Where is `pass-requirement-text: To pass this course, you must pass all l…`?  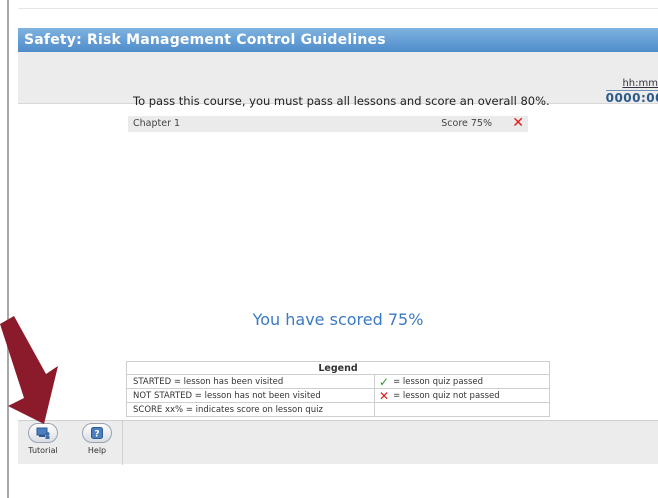 pass-requirement-text: To pass this course, you must pass all l… is located at coordinates (341, 101).